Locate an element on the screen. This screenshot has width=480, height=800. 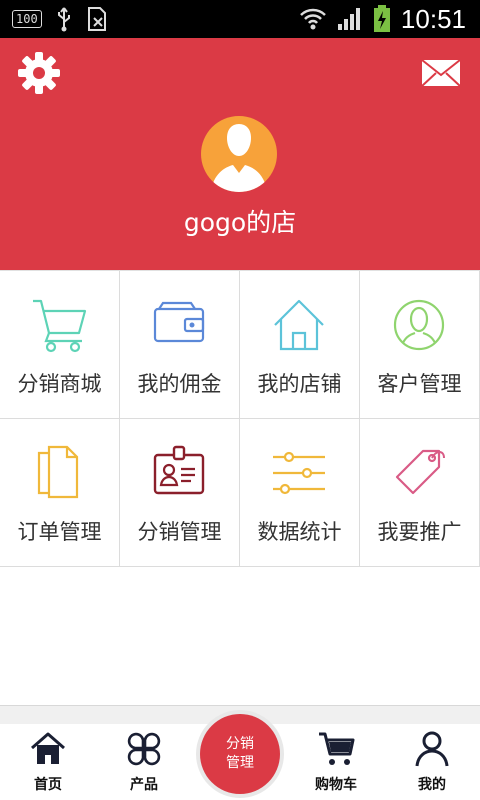
menu-item-order-management: 订单管理 is located at coordinates (60, 493).